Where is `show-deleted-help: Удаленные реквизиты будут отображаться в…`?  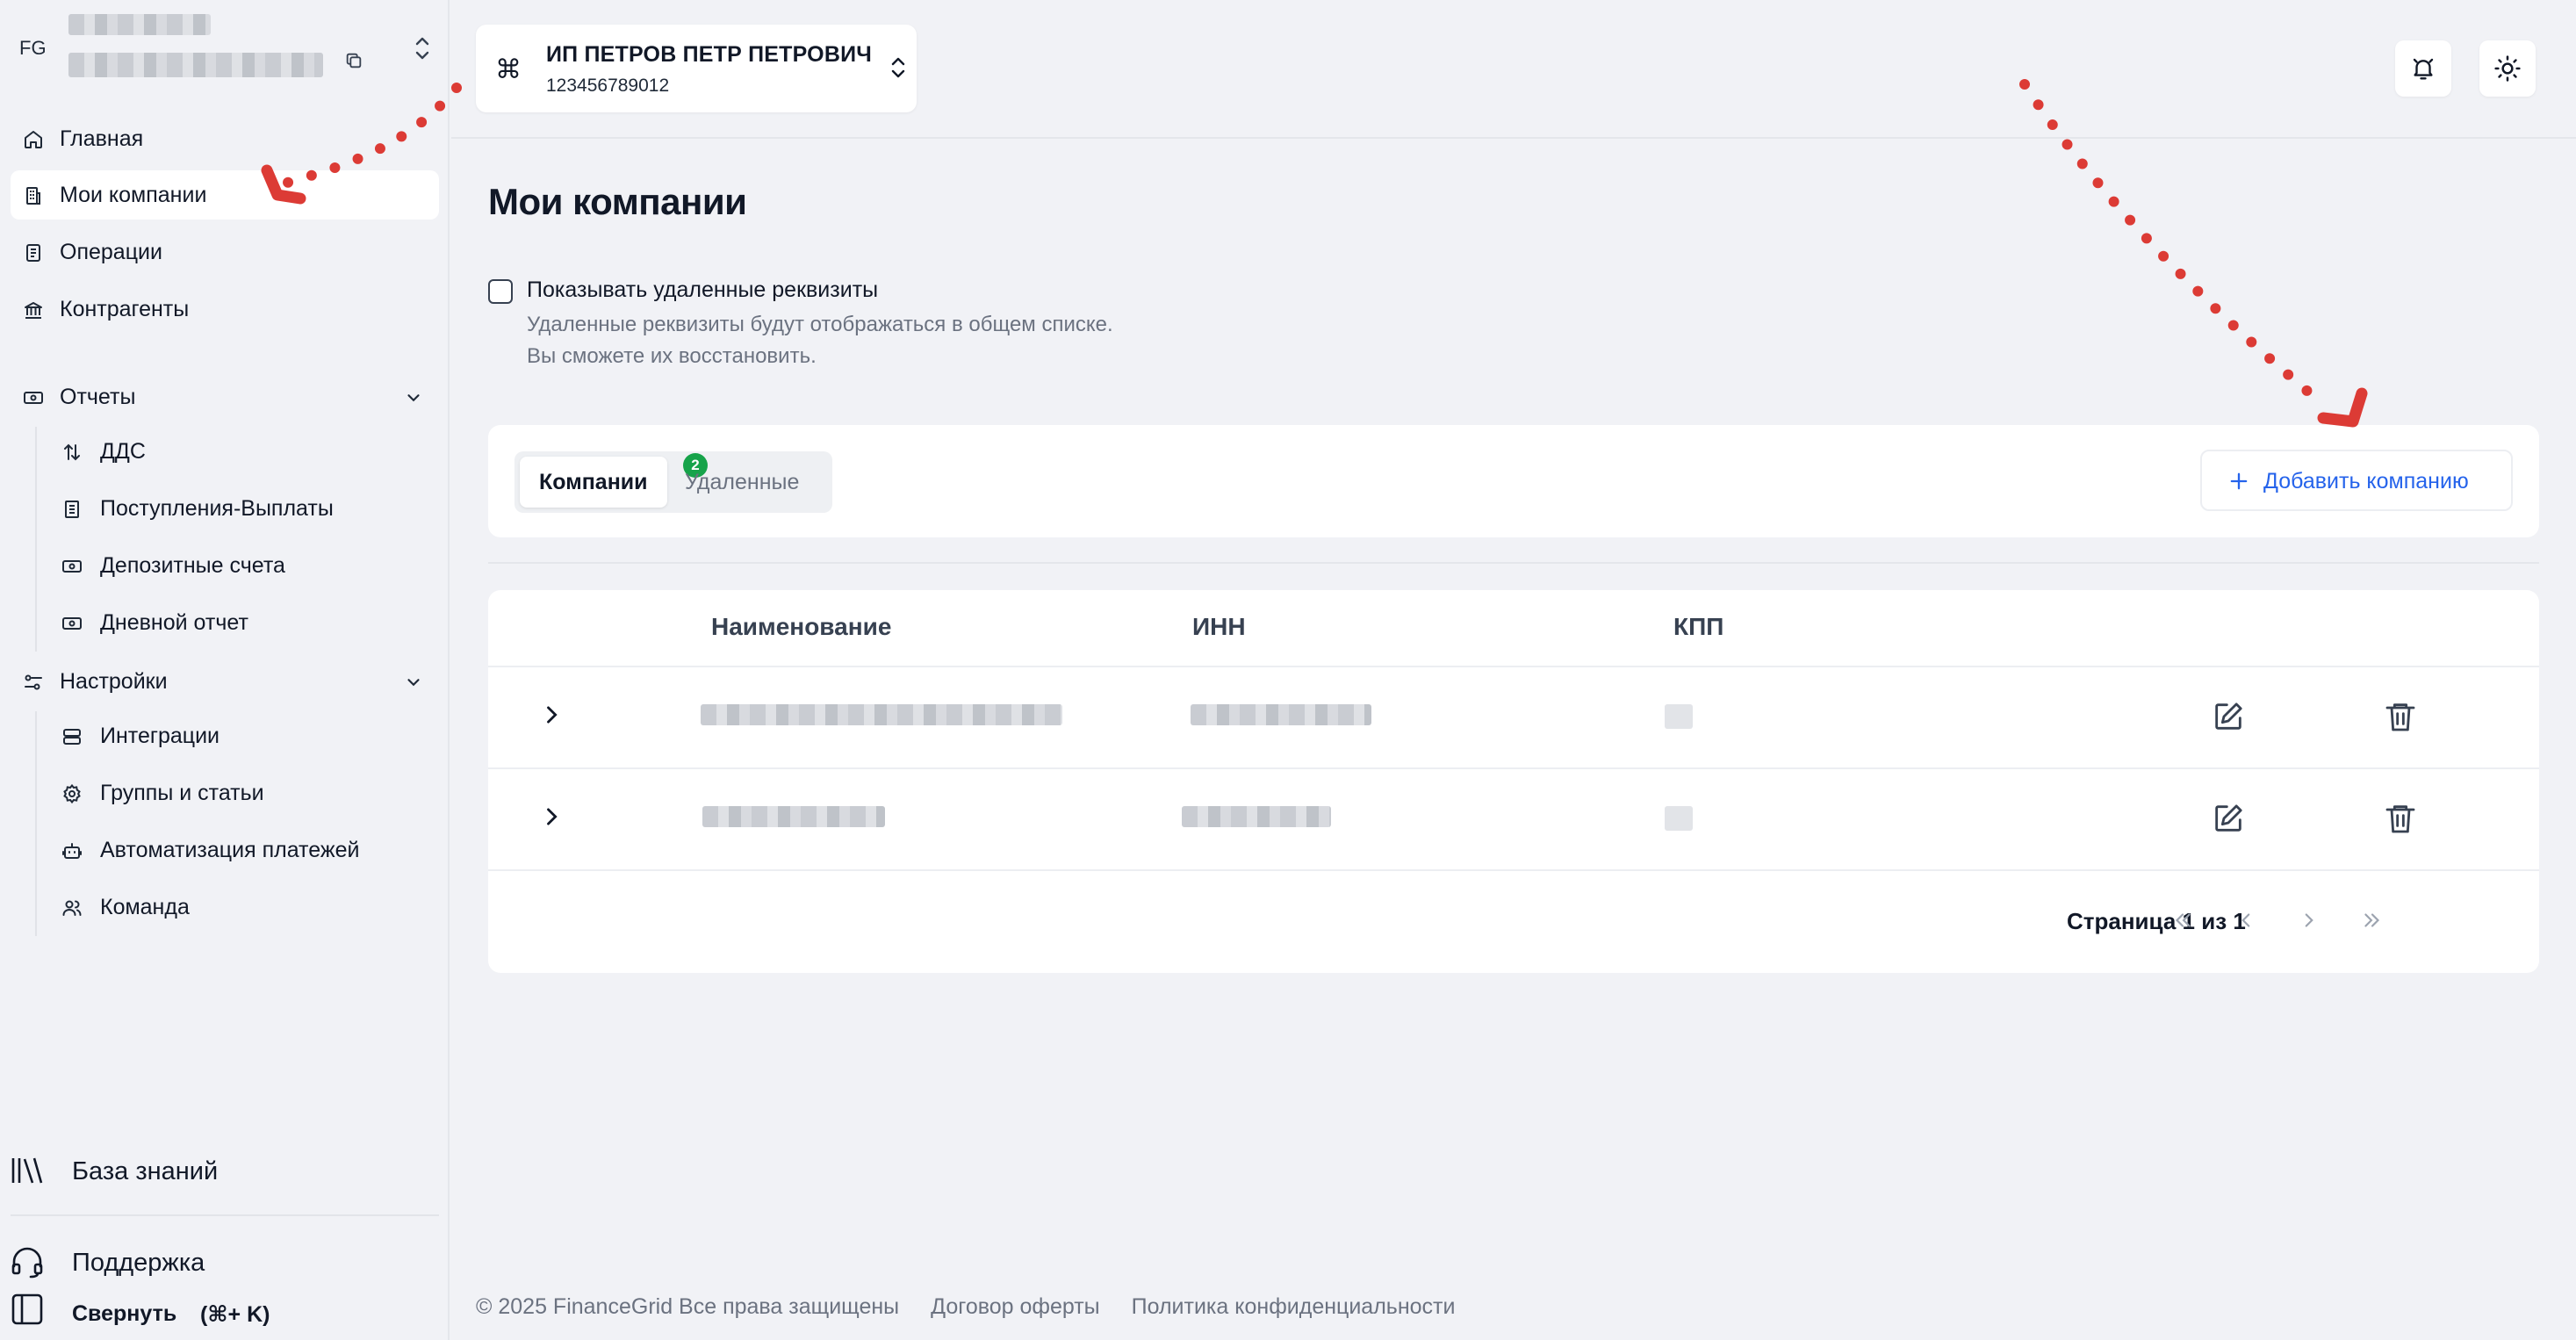
show-deleted-help: Удаленные реквизиты будут отображаться в… is located at coordinates (820, 324).